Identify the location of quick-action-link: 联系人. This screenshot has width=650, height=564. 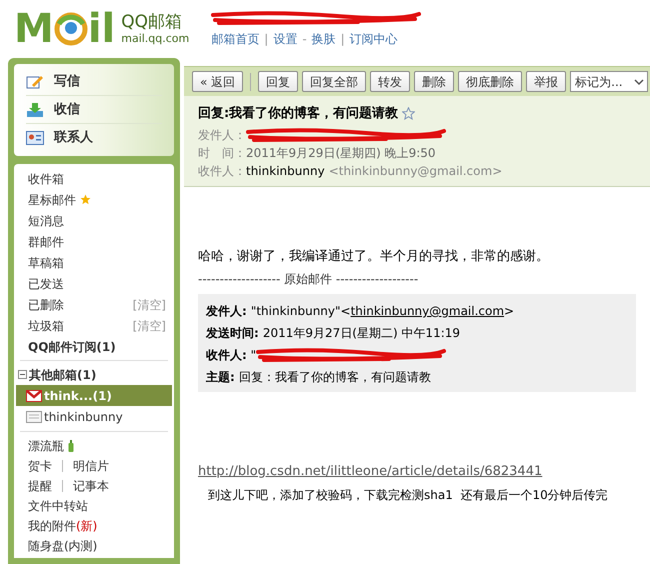
(73, 138).